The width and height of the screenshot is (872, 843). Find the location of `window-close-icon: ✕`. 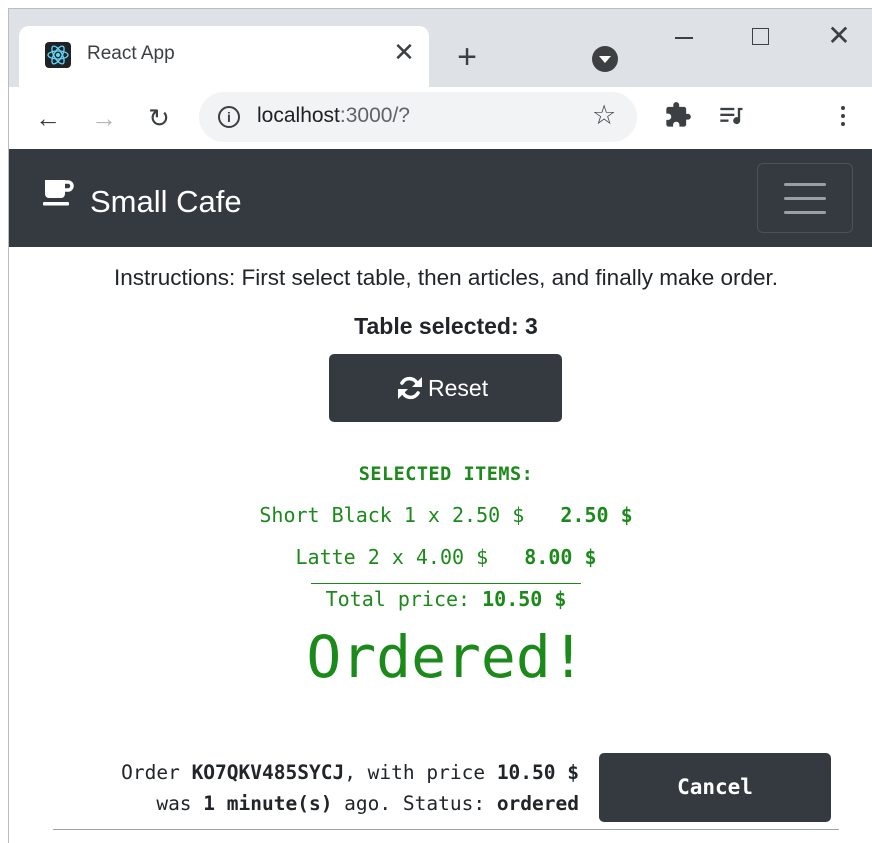

window-close-icon: ✕ is located at coordinates (839, 36).